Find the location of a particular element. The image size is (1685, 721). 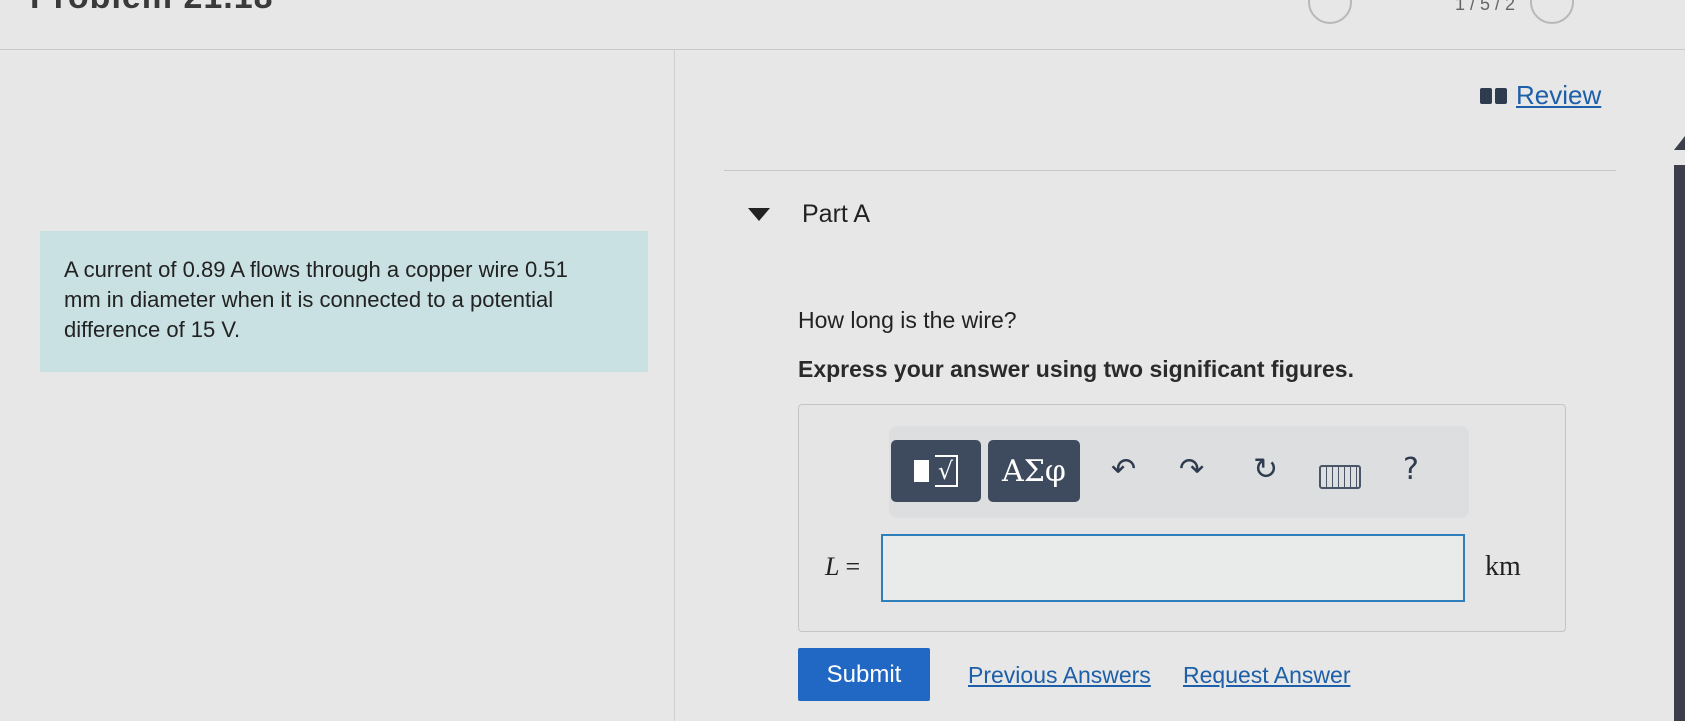

problem-counter: 1 / 5 / 2 is located at coordinates (1485, 7).